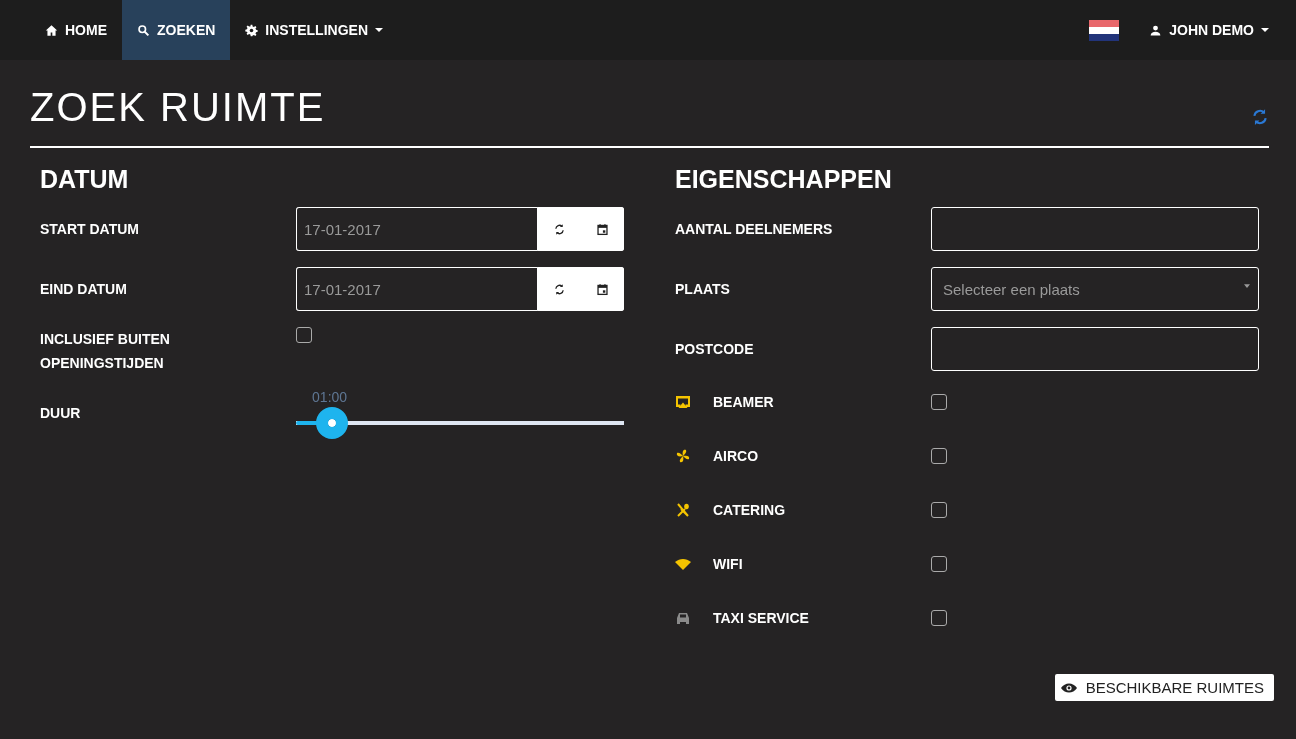 The width and height of the screenshot is (1296, 739). Describe the element at coordinates (84, 289) in the screenshot. I see `field-label: EIND DATUM` at that location.